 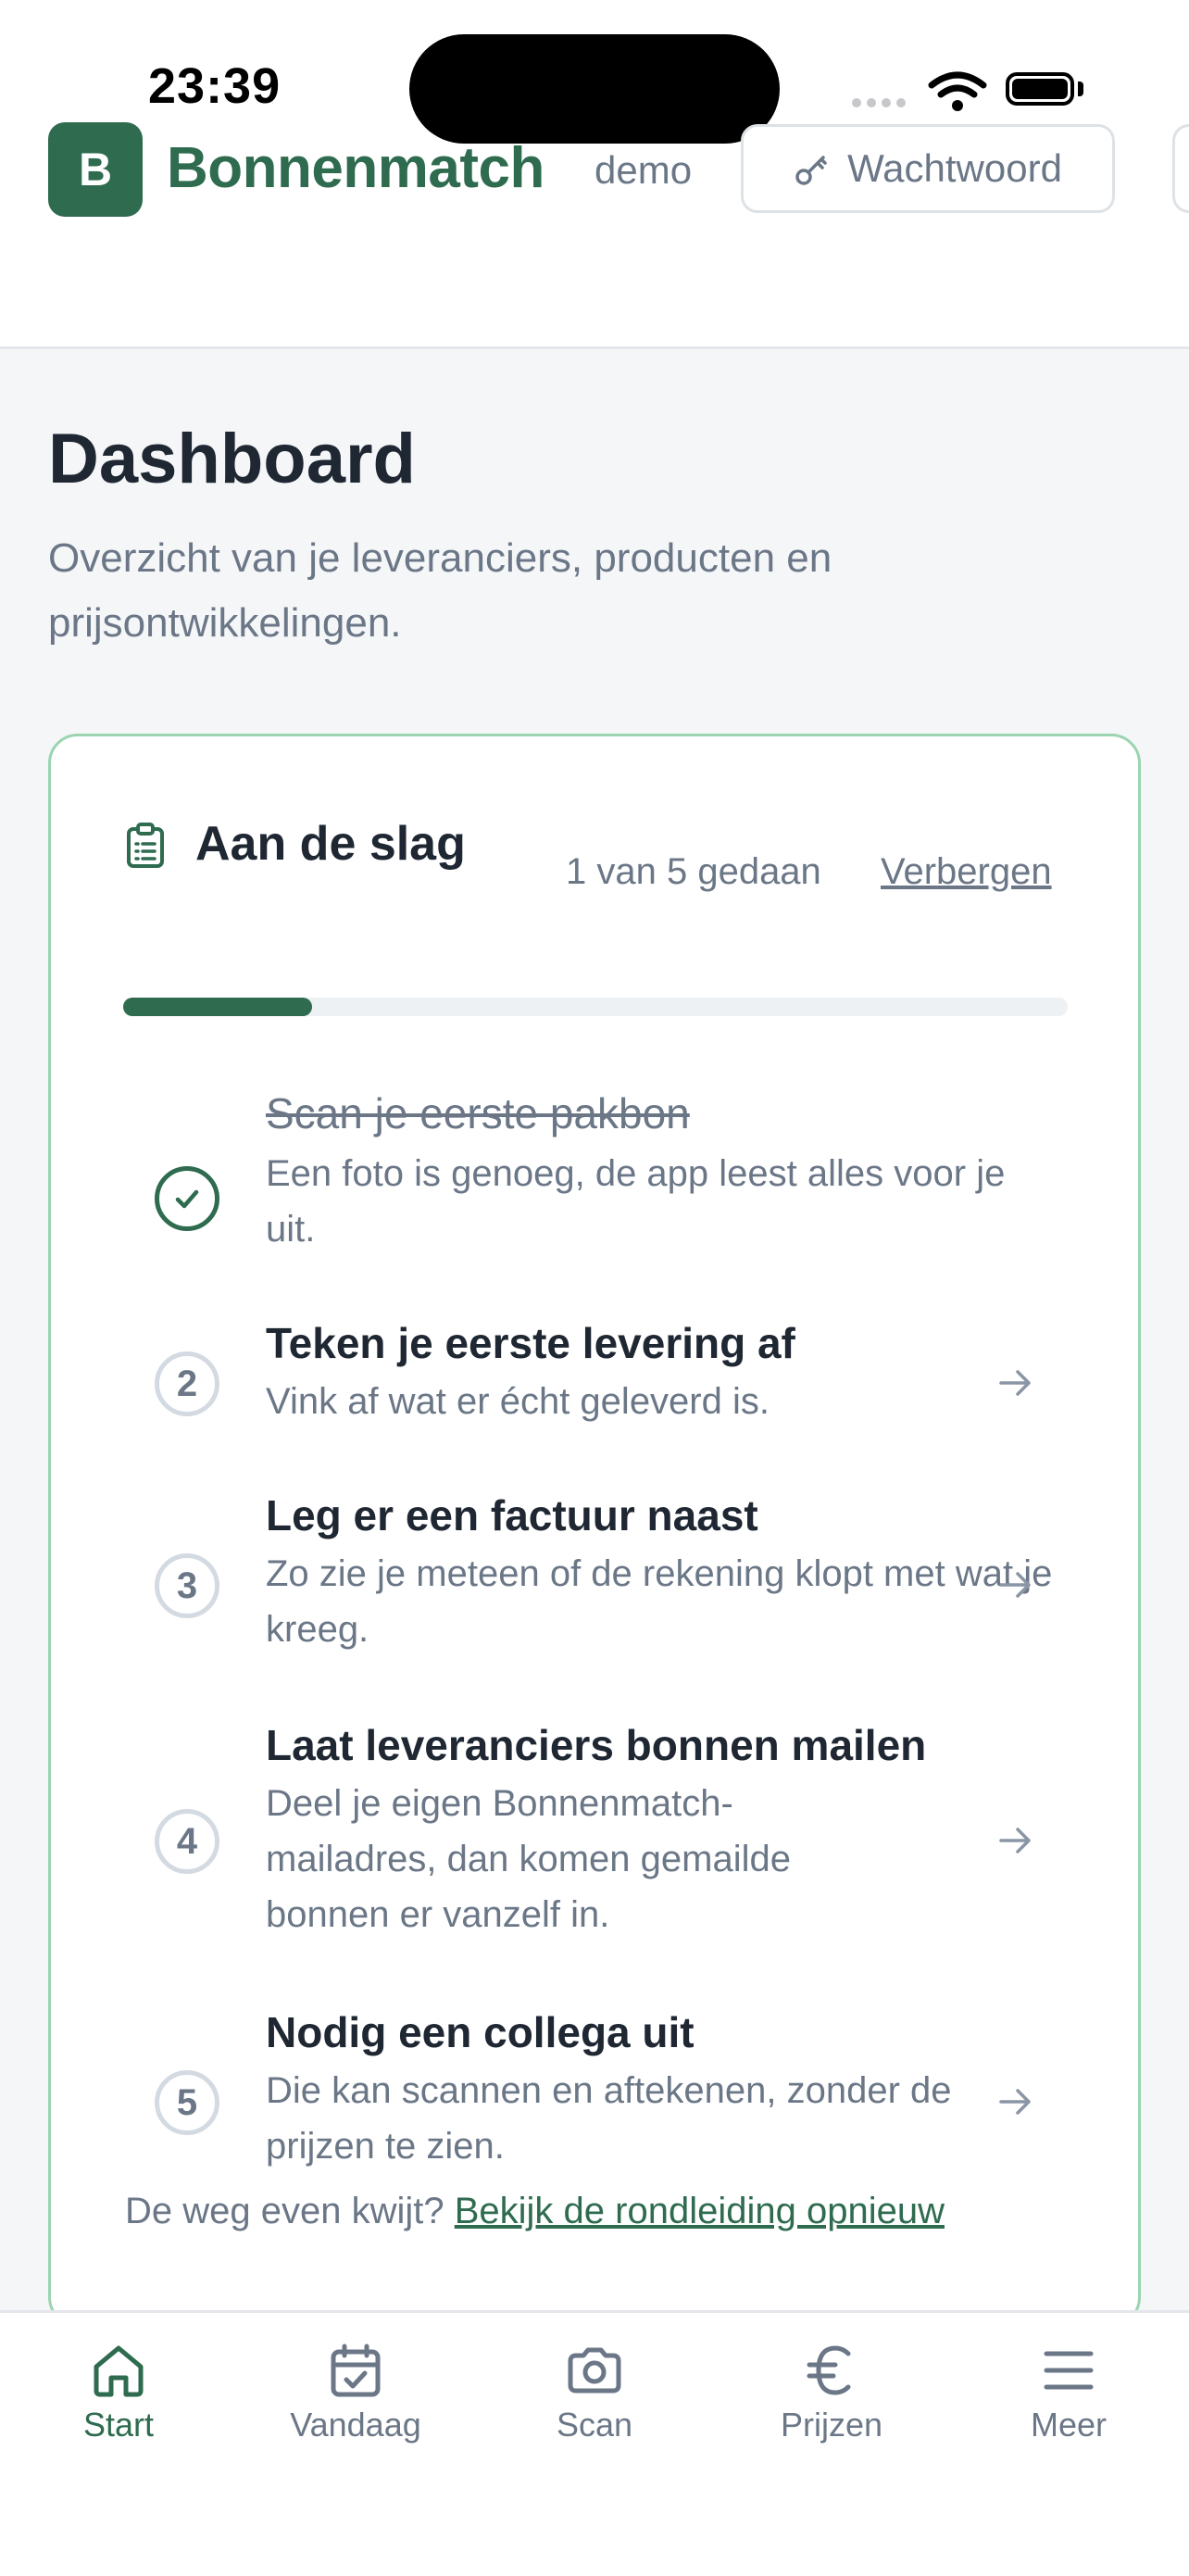 I want to click on app-logo: B, so click(x=95, y=169).